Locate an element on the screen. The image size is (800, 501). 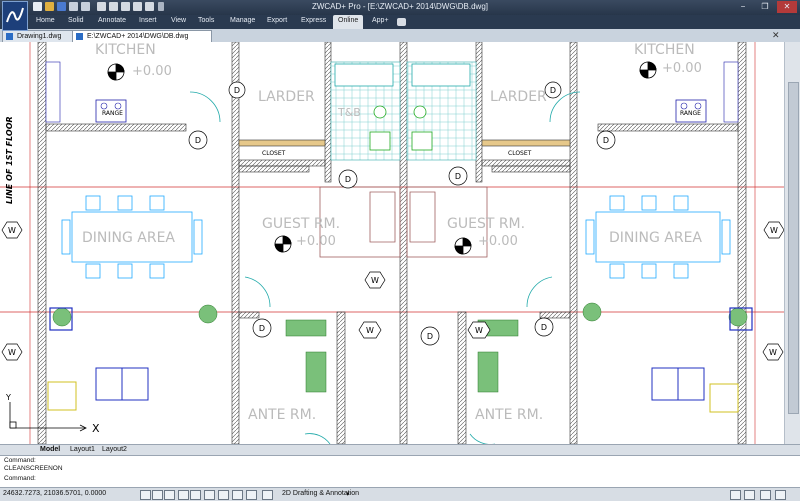
vertical-scrollbar is located at coordinates (792, 243).